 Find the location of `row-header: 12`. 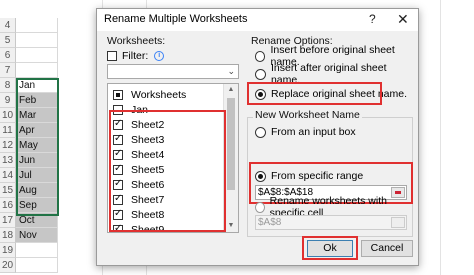

row-header: 12 is located at coordinates (8, 145).